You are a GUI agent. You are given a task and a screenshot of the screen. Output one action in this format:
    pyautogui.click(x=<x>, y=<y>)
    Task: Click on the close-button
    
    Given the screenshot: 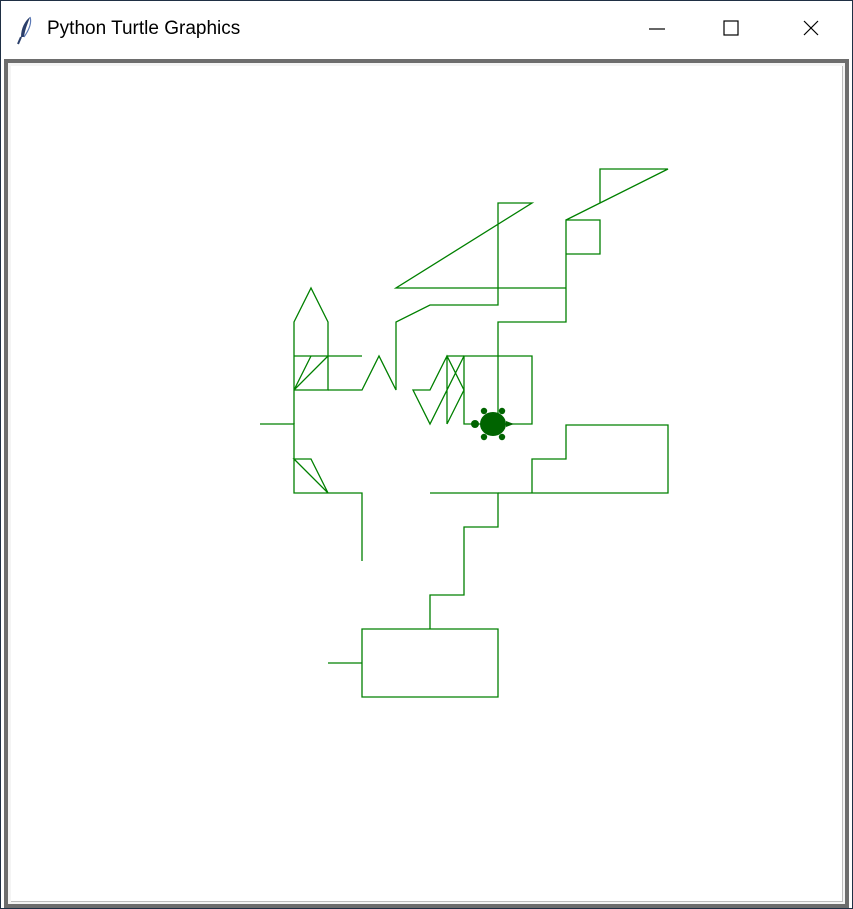 What is the action you would take?
    pyautogui.click(x=811, y=30)
    